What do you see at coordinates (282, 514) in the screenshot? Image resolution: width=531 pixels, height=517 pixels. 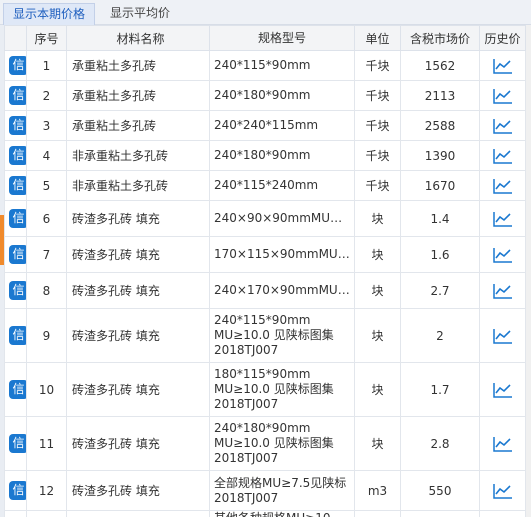 I see `spec-line: 其他各种规格MU≥10.0见` at bounding box center [282, 514].